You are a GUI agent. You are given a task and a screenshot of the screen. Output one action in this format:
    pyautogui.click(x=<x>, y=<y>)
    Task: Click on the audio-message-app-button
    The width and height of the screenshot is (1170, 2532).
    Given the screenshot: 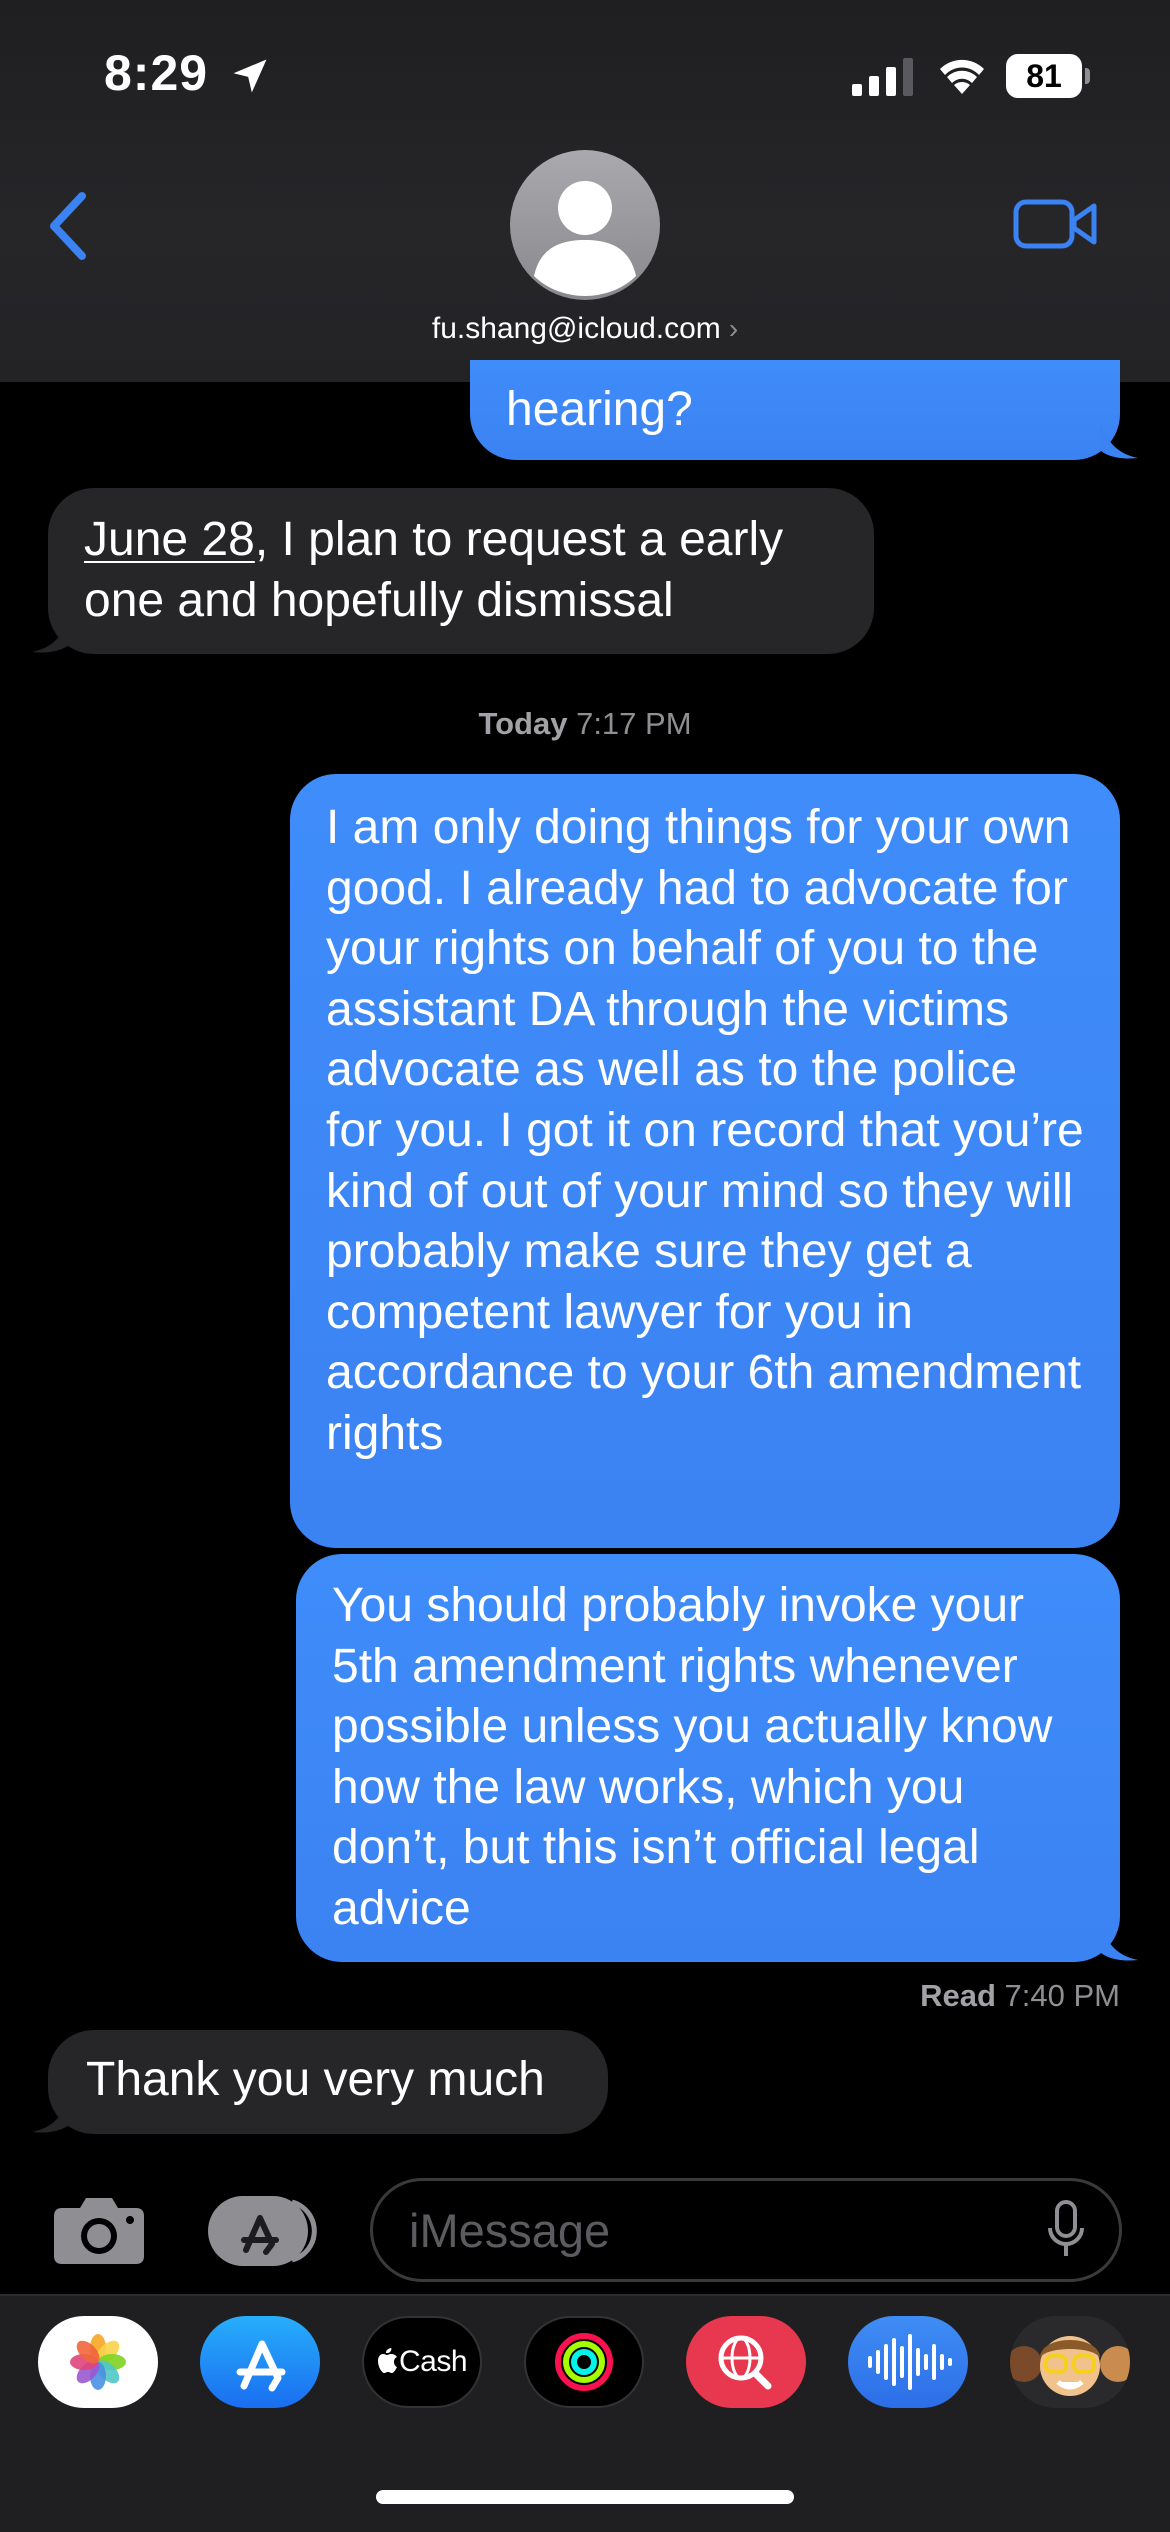 What is the action you would take?
    pyautogui.click(x=908, y=2362)
    